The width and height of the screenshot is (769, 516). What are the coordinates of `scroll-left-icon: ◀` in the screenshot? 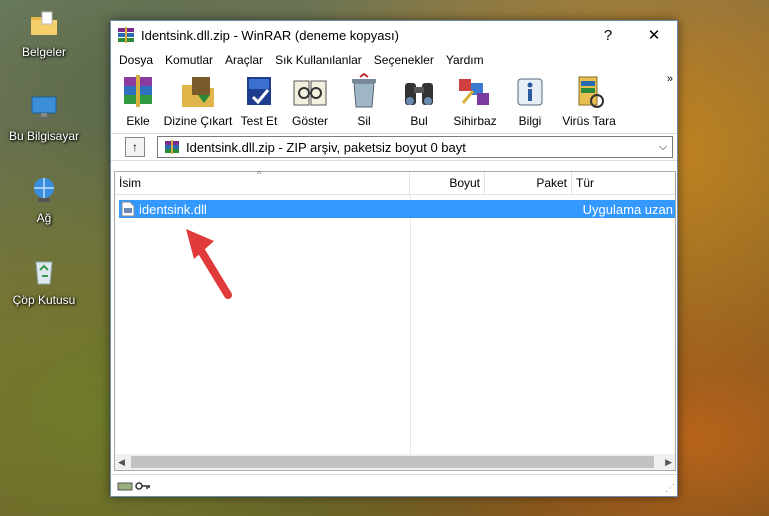 It's located at (121, 462).